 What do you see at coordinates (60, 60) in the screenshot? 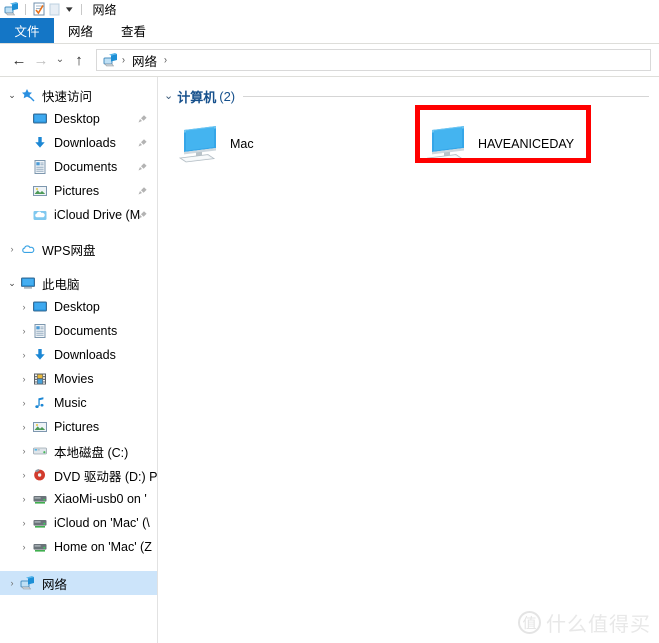
I see `recent-locations-button: ⌄` at bounding box center [60, 60].